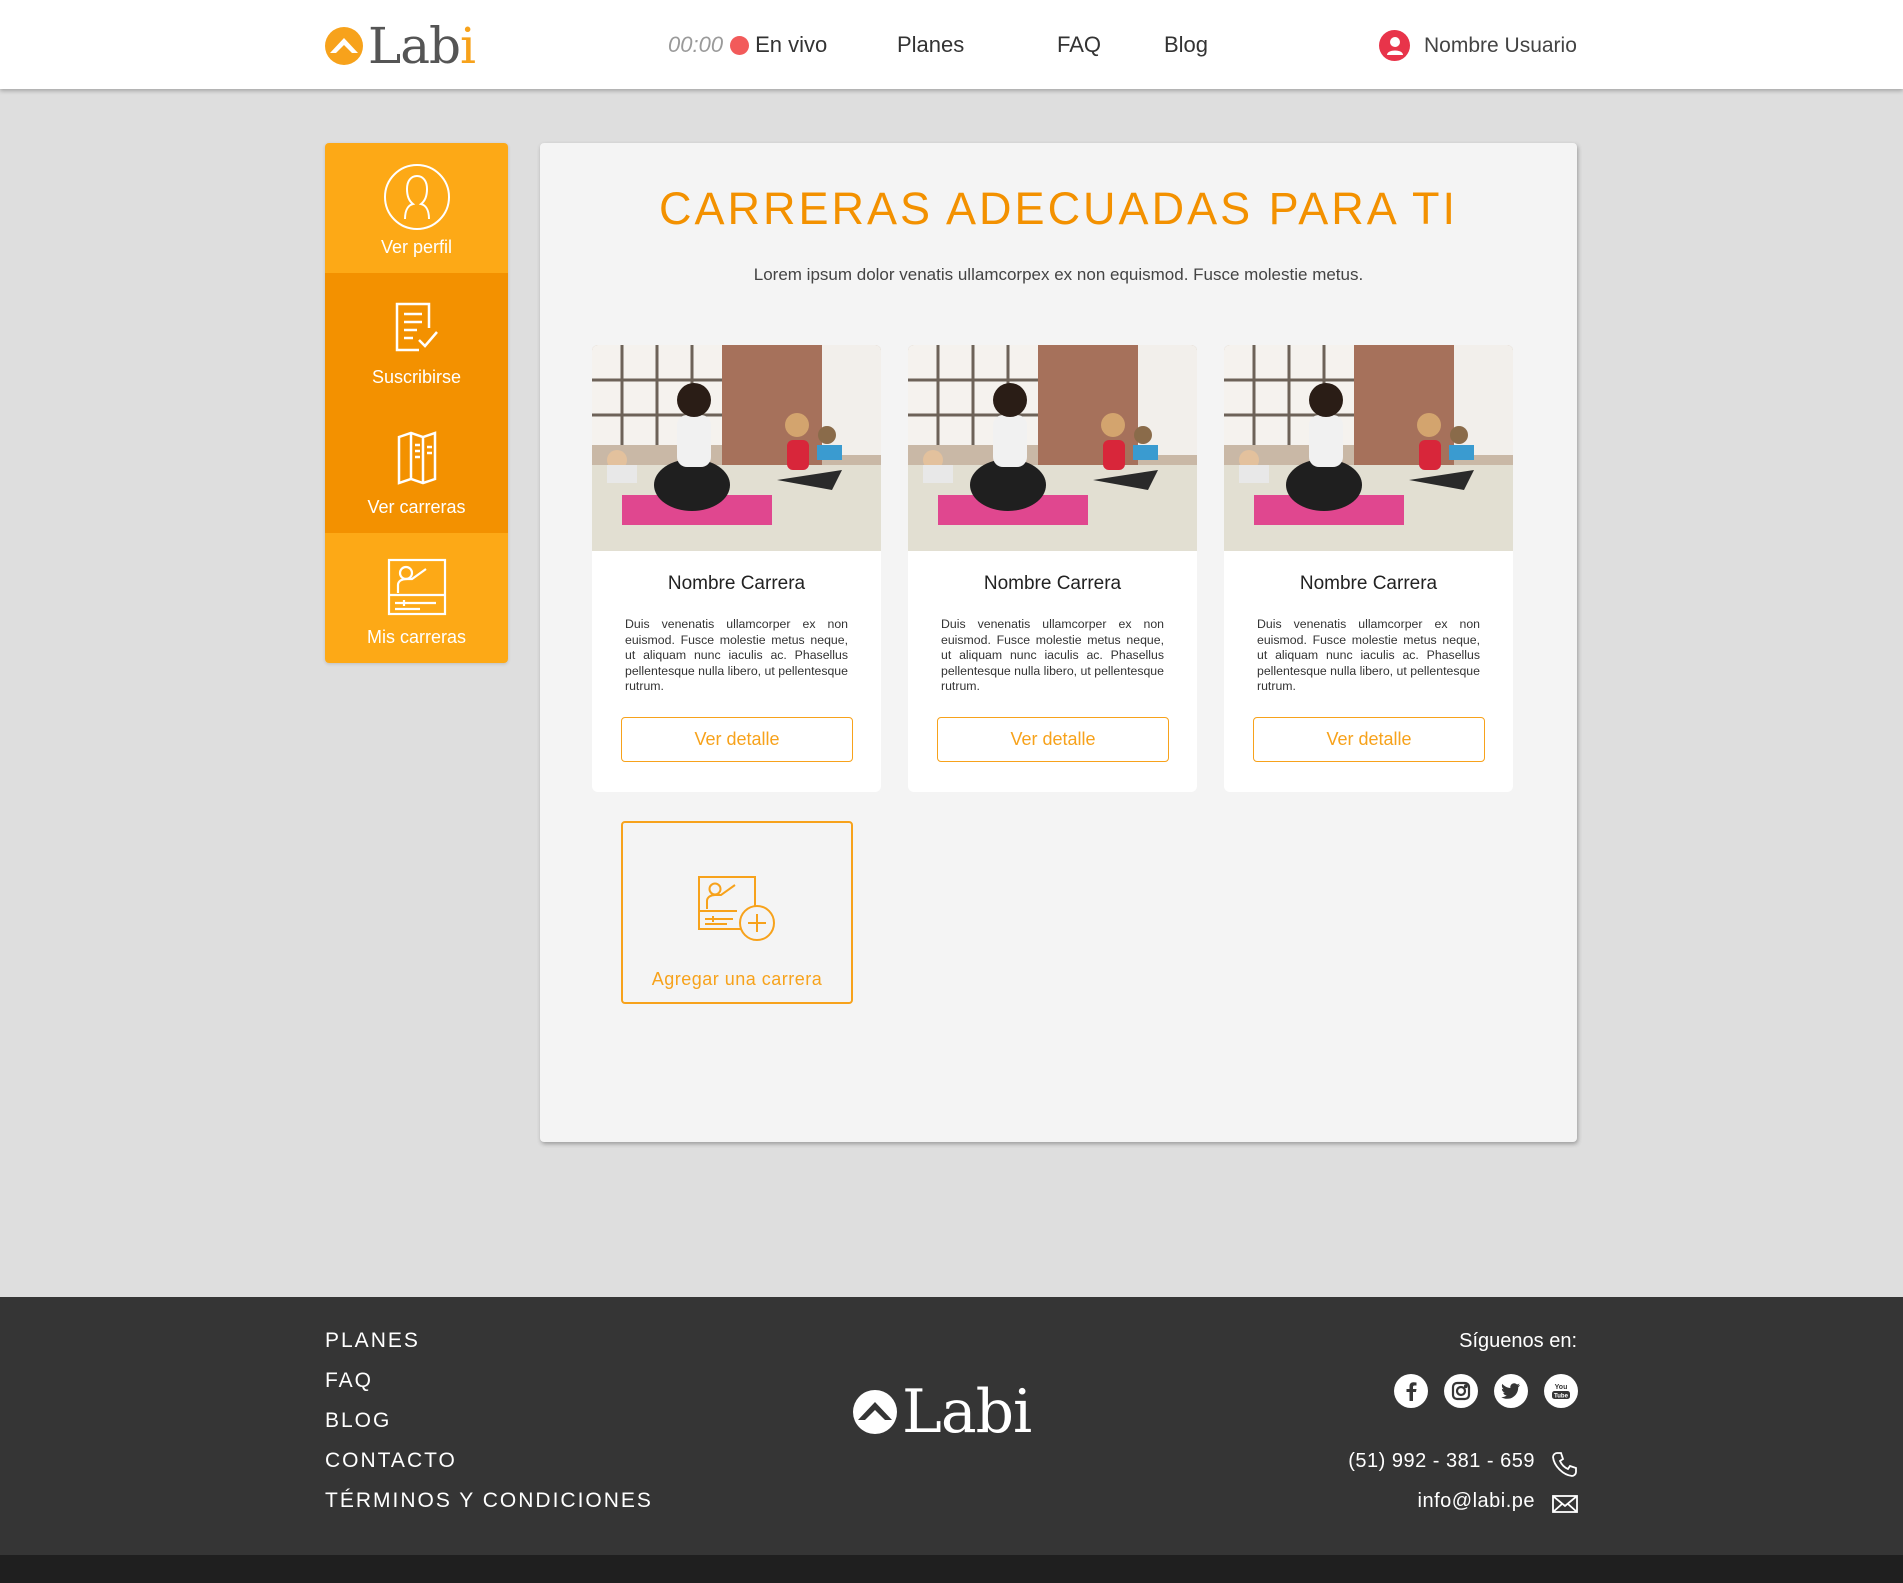  I want to click on sidebar-item-label: Ver perfil, so click(416, 247).